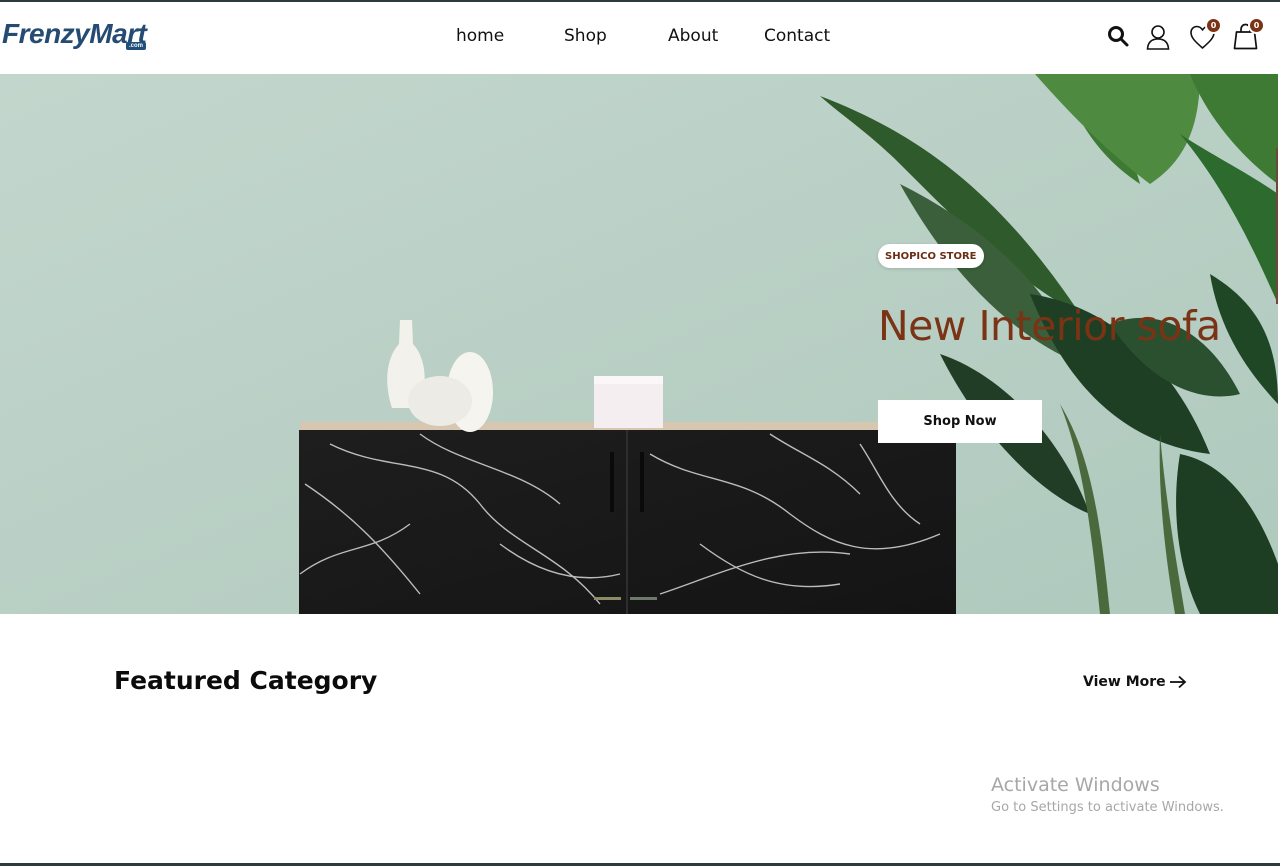 The image size is (1280, 866). What do you see at coordinates (585, 36) in the screenshot?
I see `nav-shop: Shop` at bounding box center [585, 36].